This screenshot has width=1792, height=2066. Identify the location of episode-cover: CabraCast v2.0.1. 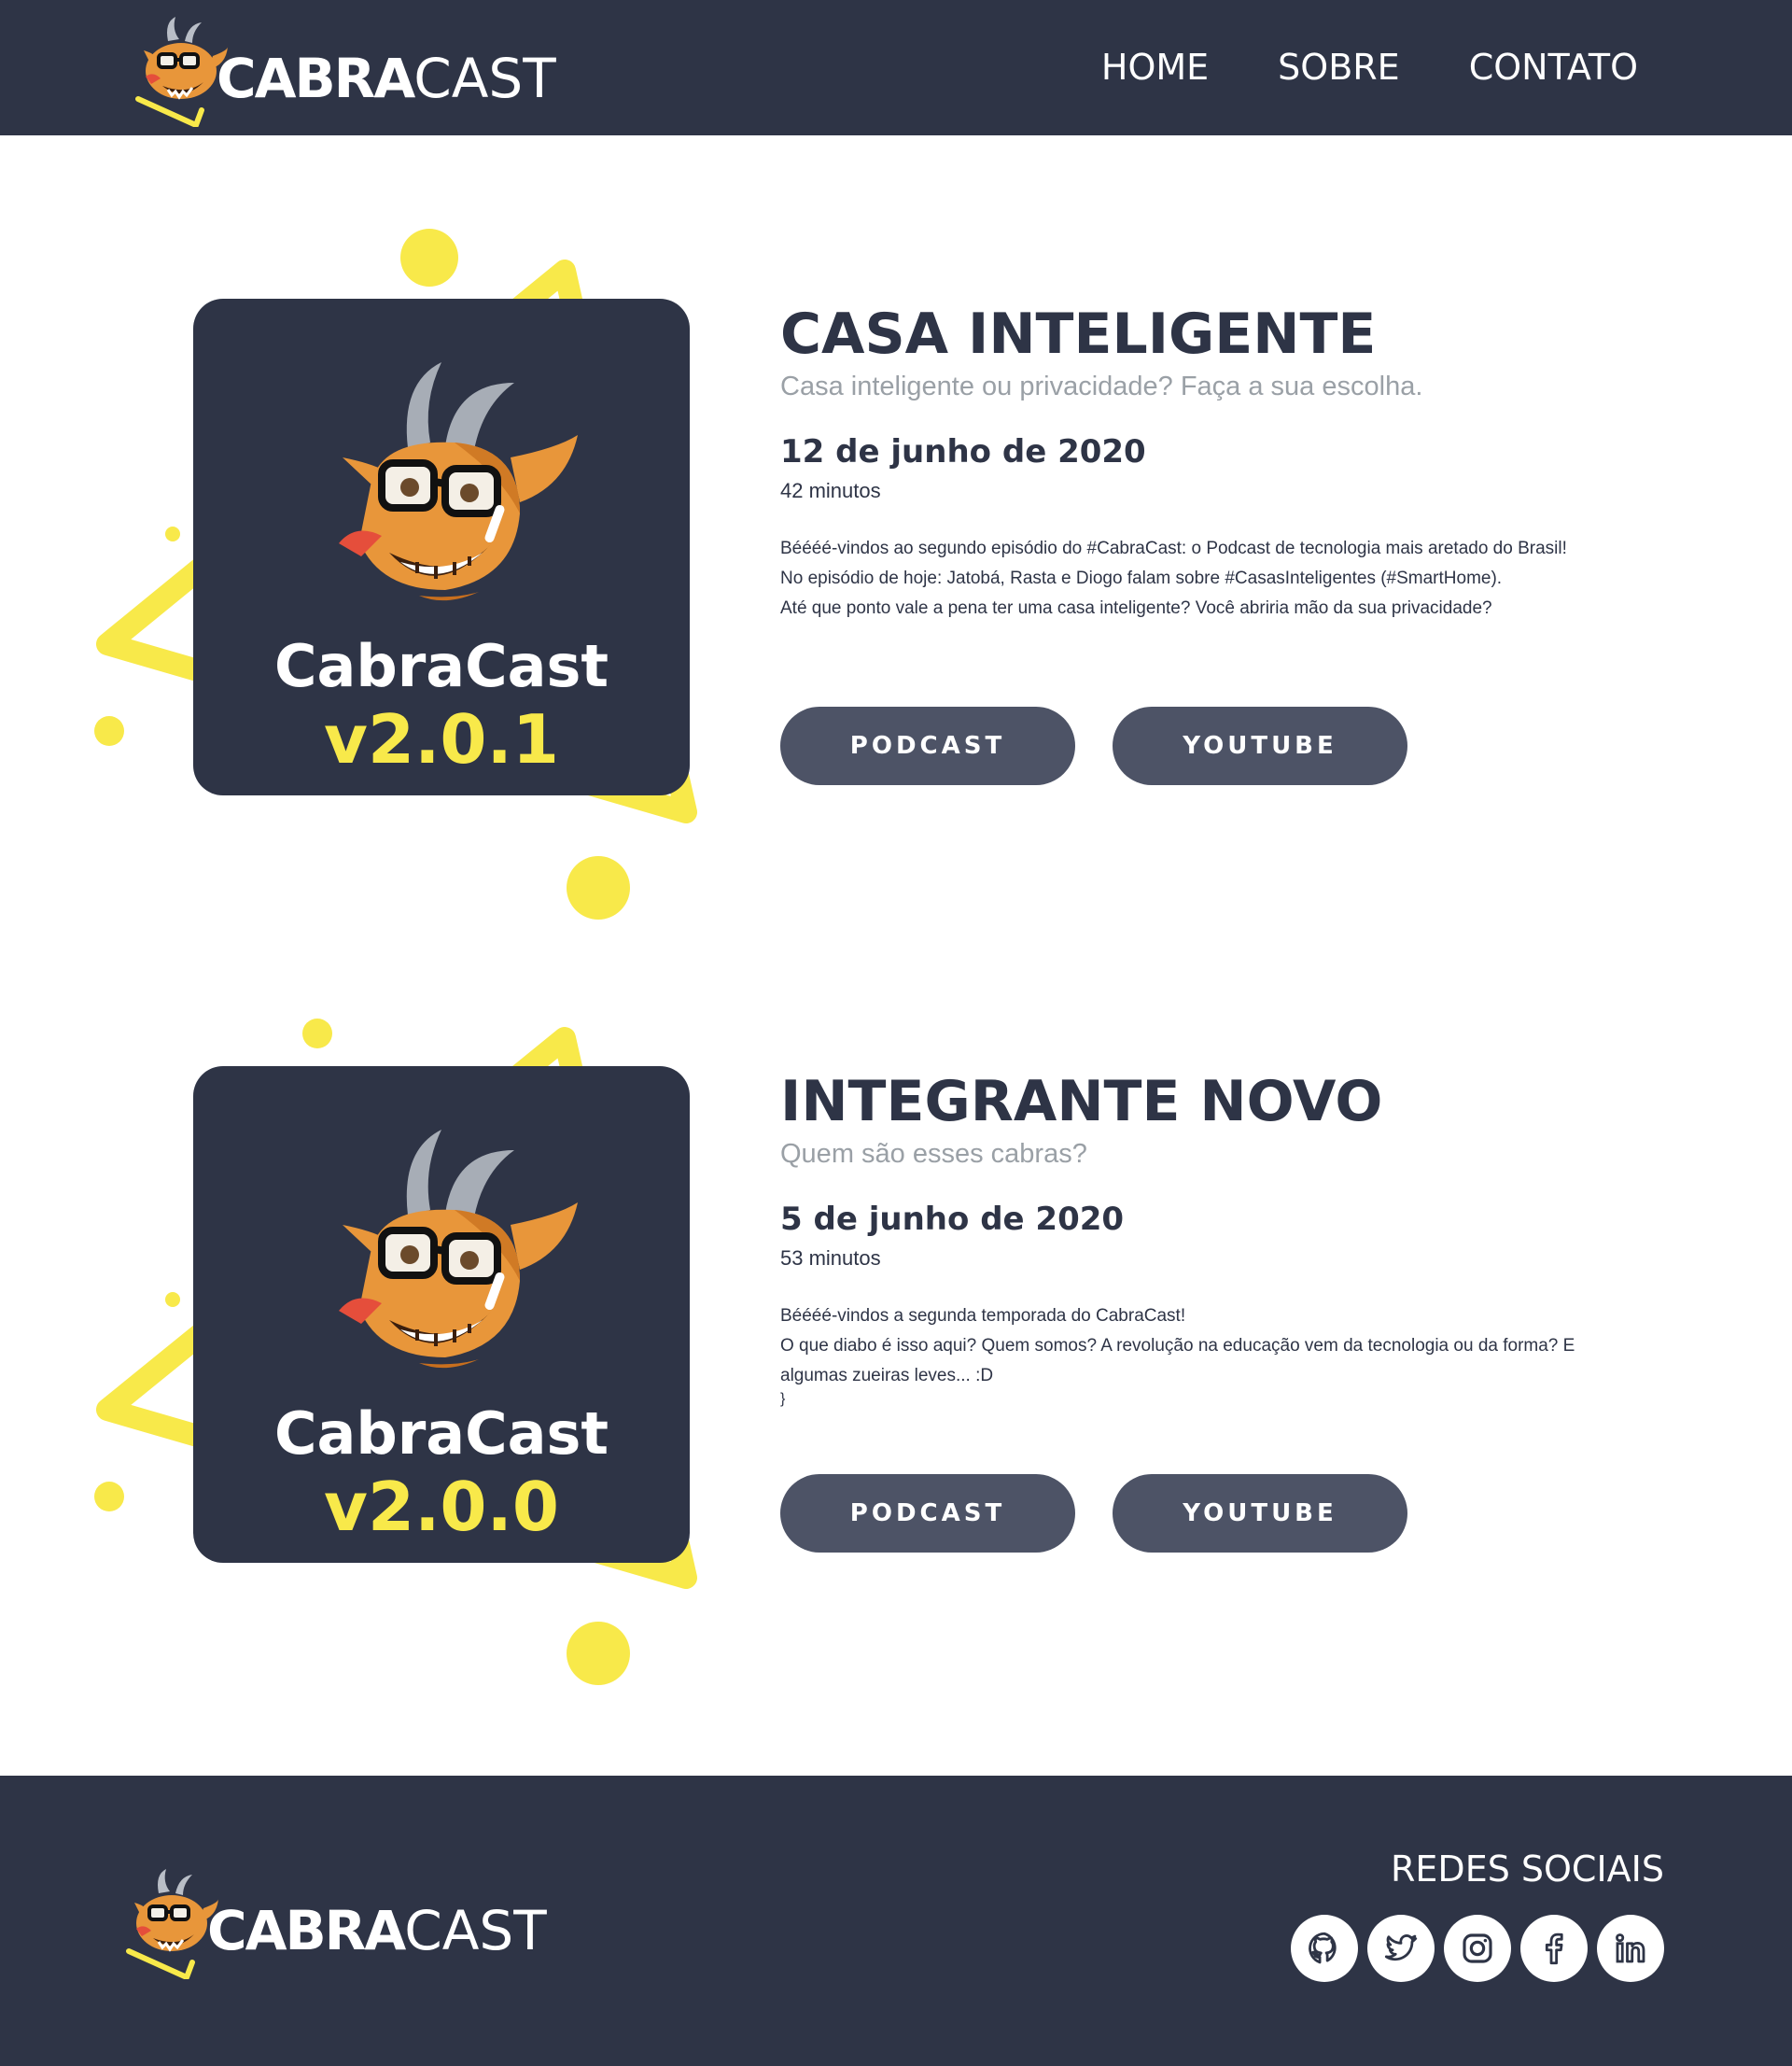
(441, 547).